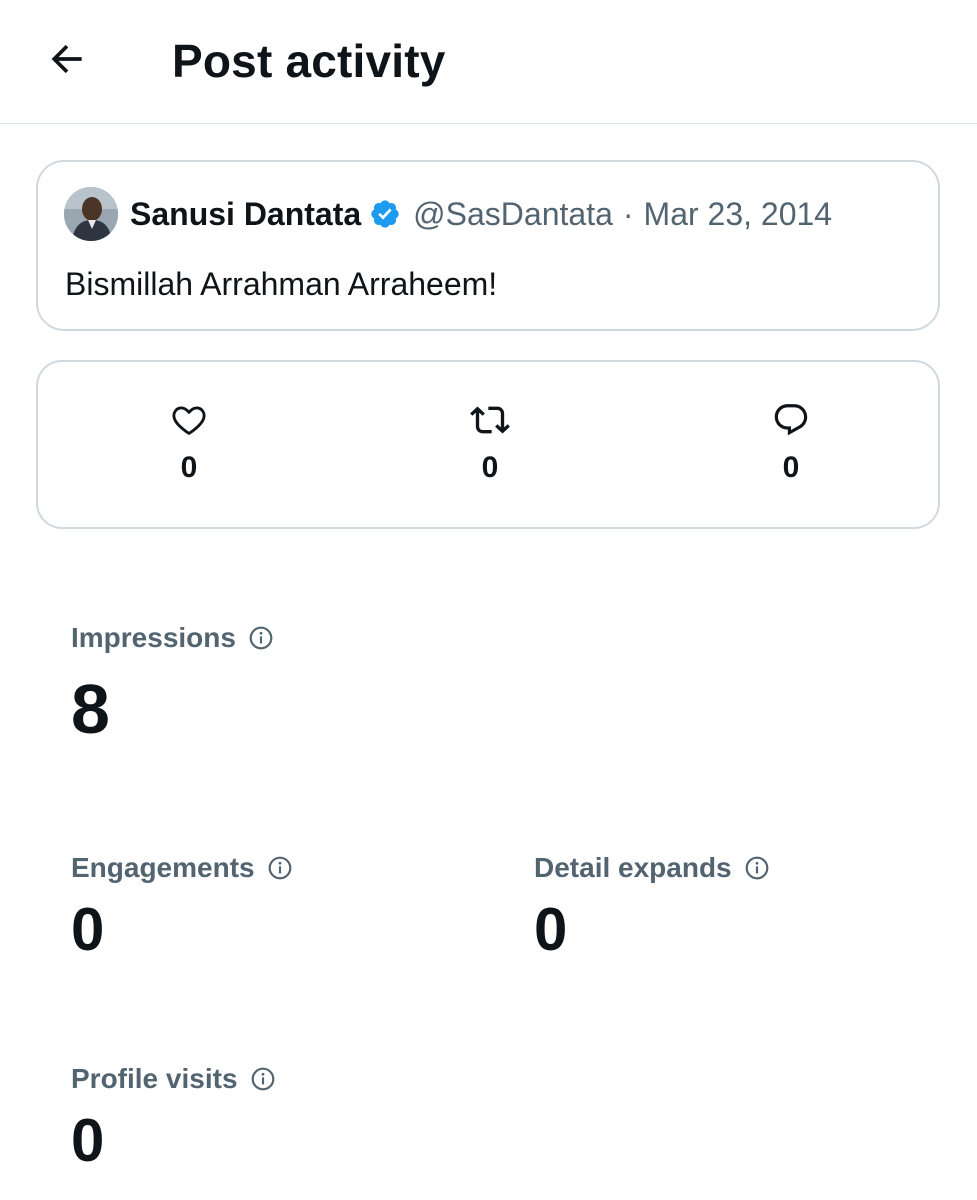 Image resolution: width=977 pixels, height=1200 pixels. I want to click on profile-visits-value: 0, so click(88, 1140).